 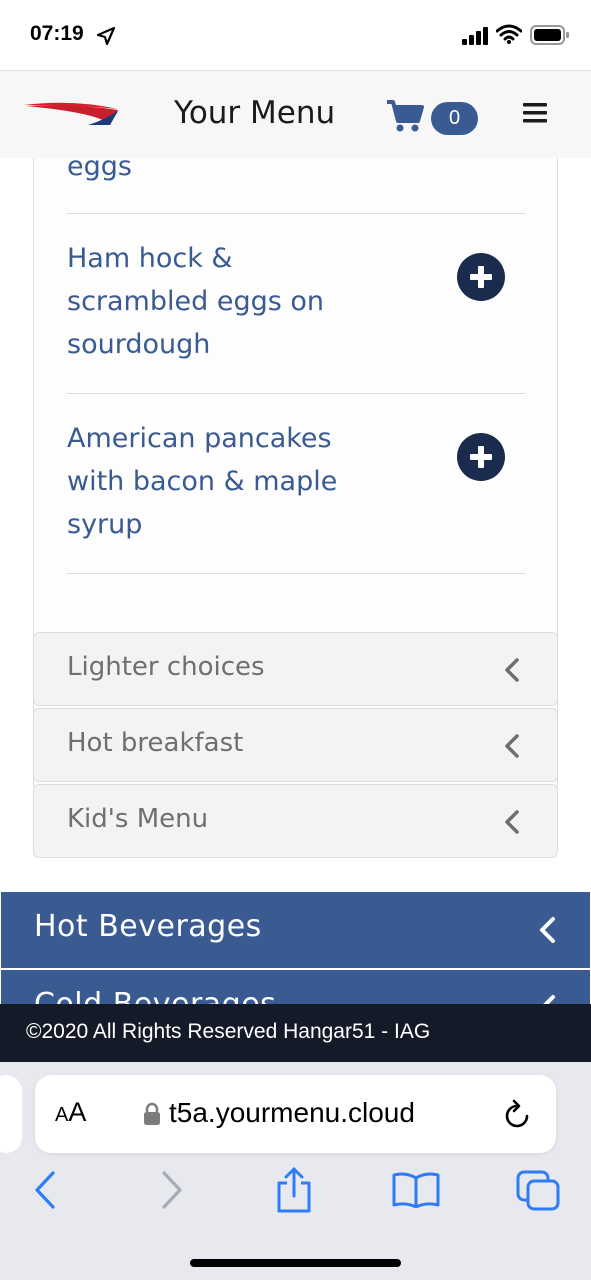 I want to click on cart-count-badge: 0, so click(x=454, y=118).